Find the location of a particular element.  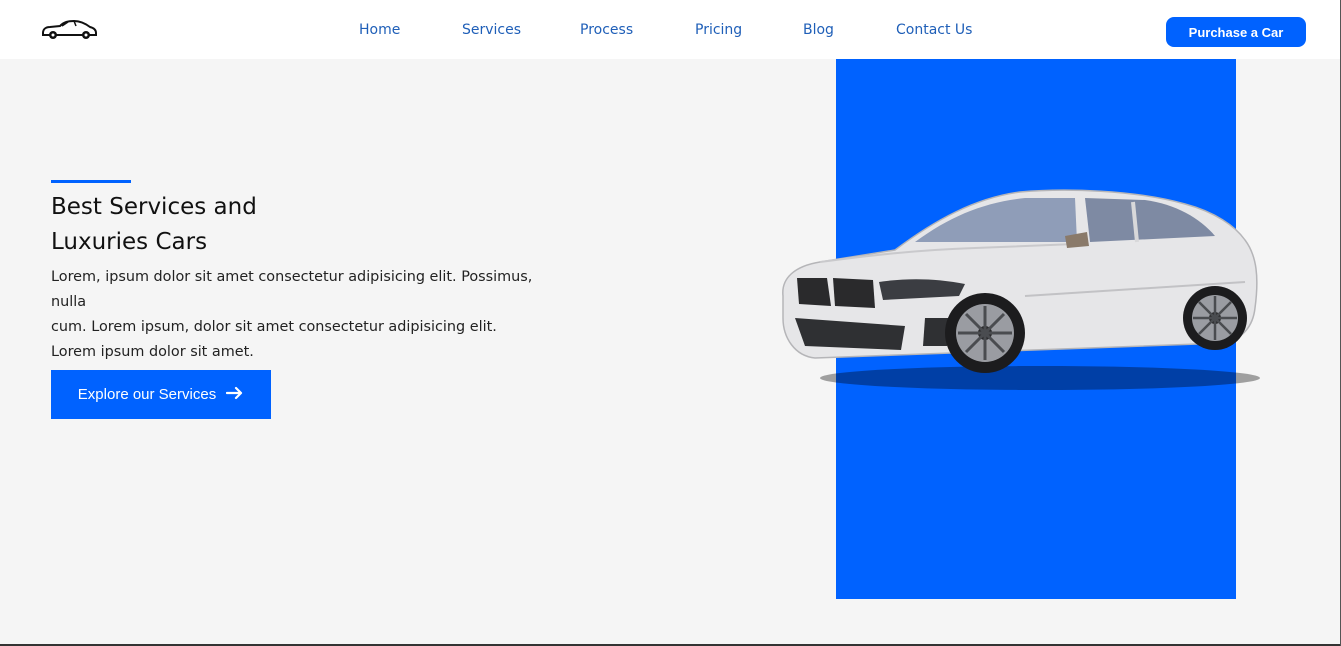

nav-link-services: Services is located at coordinates (491, 30).